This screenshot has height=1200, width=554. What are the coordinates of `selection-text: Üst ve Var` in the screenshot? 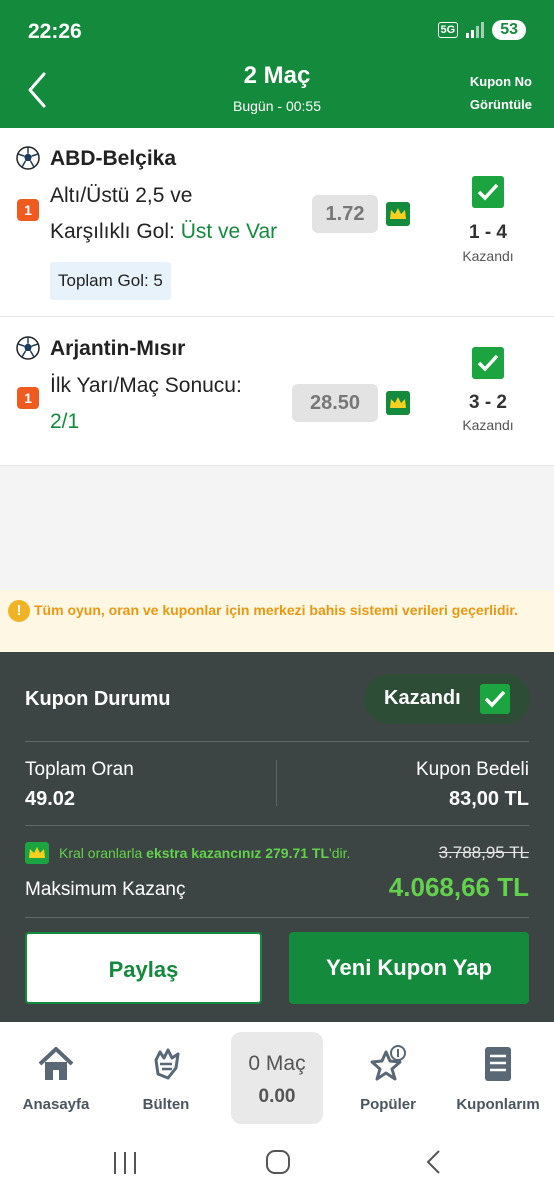 It's located at (229, 231).